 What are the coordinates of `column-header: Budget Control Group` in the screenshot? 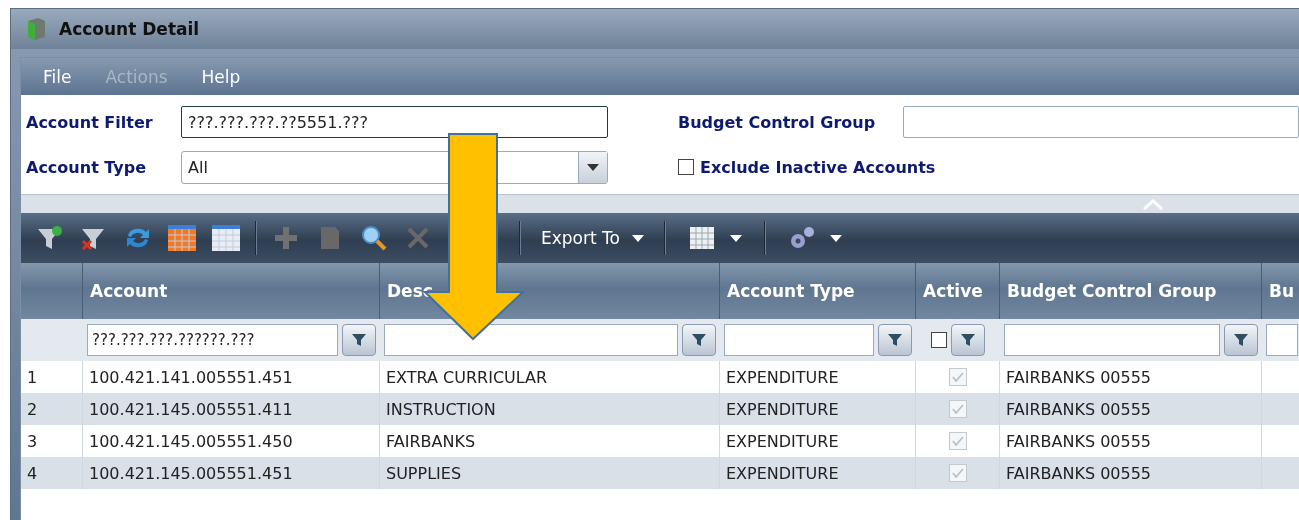 It's located at (1131, 291).